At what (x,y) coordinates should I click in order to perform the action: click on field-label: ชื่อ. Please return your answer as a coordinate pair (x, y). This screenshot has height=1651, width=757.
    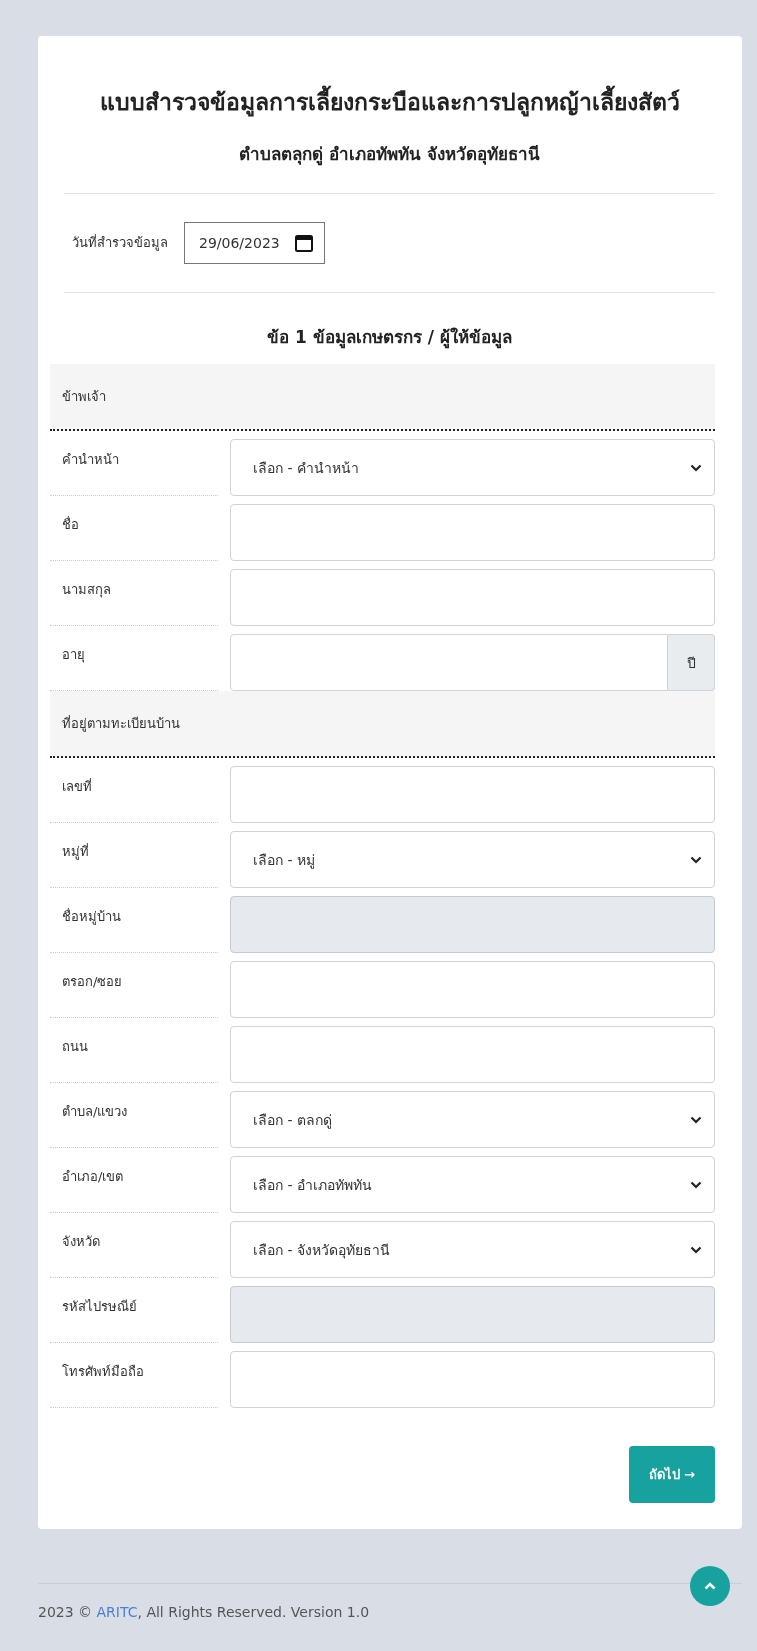
    Looking at the image, I should click on (134, 532).